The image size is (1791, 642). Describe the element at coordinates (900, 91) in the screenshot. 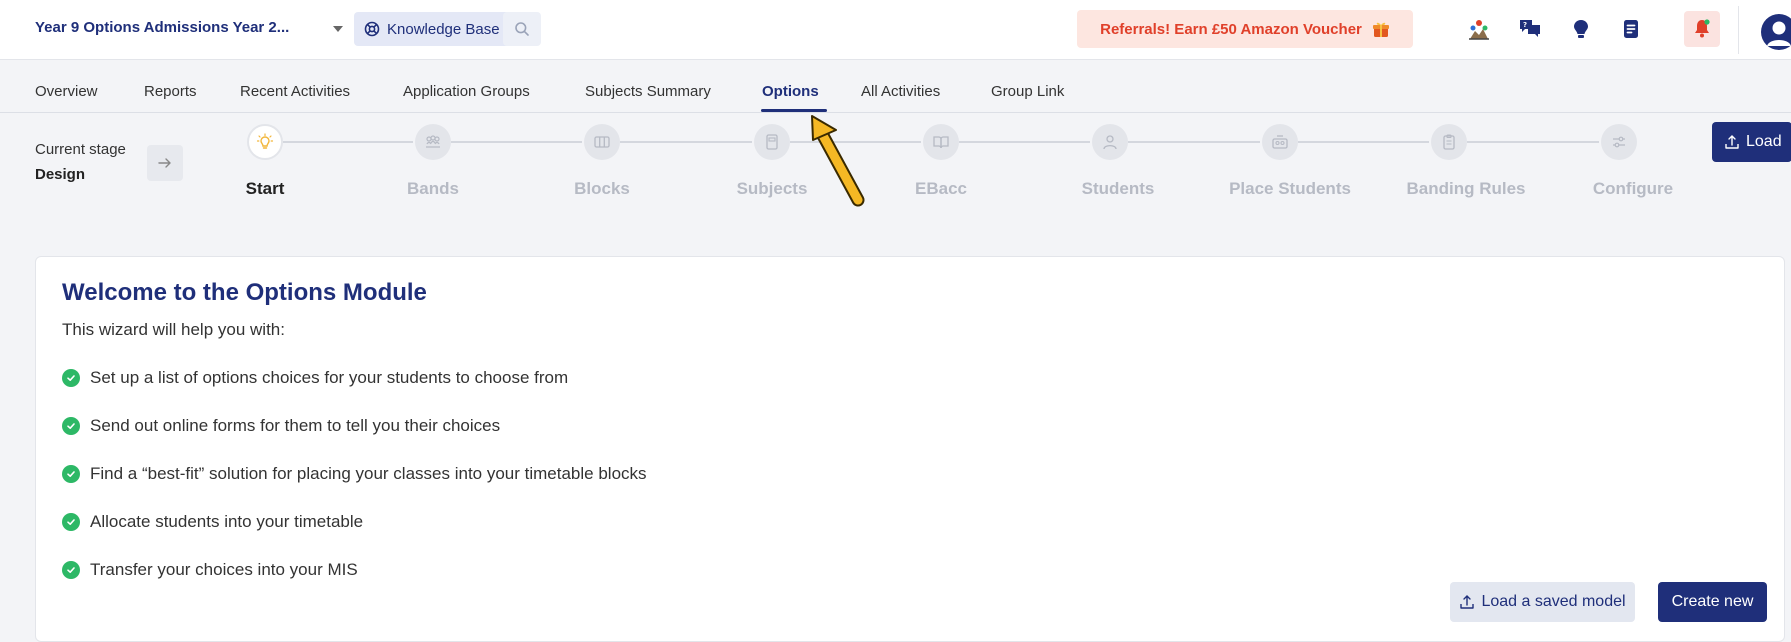

I see `tab-all-activities: All Activities` at that location.